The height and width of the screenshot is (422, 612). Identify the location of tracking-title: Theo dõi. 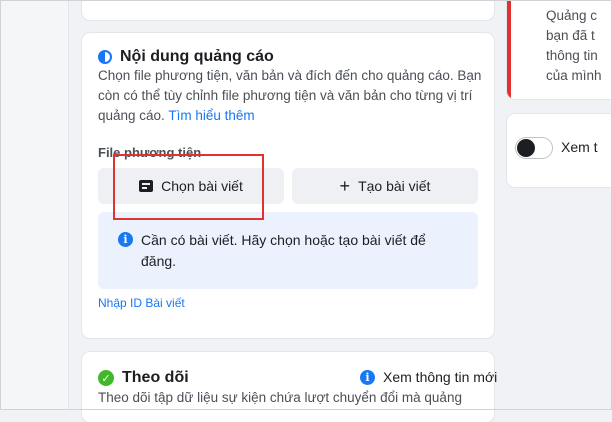
(155, 377).